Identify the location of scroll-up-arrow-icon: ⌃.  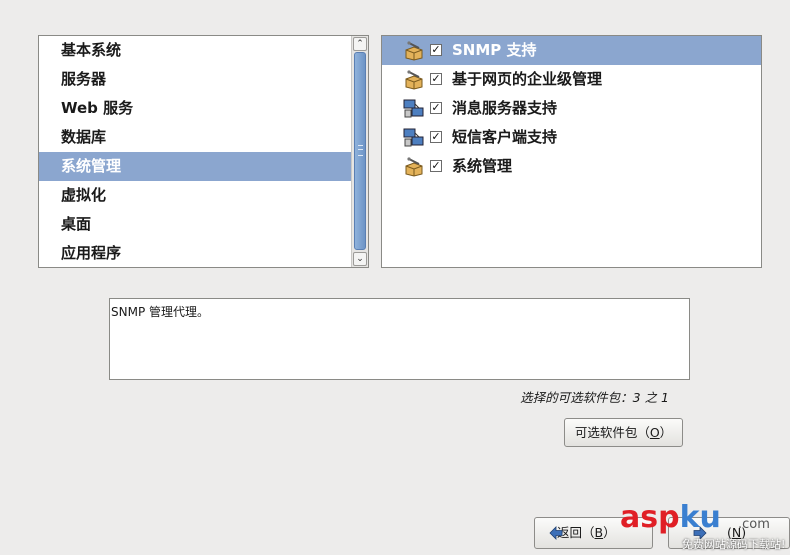
(360, 44).